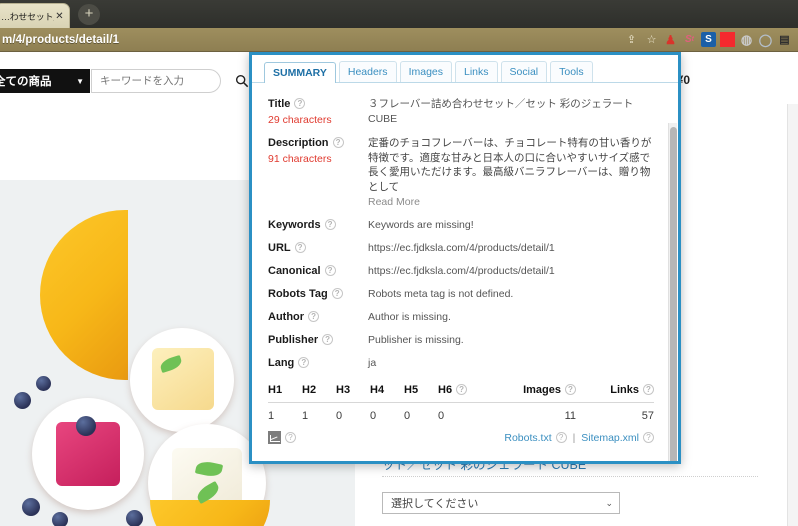 The image size is (798, 526). I want to click on new-tab-button: +, so click(89, 14).